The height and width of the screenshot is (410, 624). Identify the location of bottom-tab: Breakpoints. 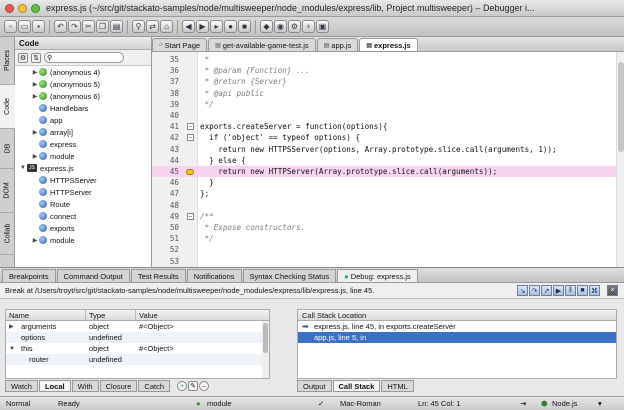
(29, 275).